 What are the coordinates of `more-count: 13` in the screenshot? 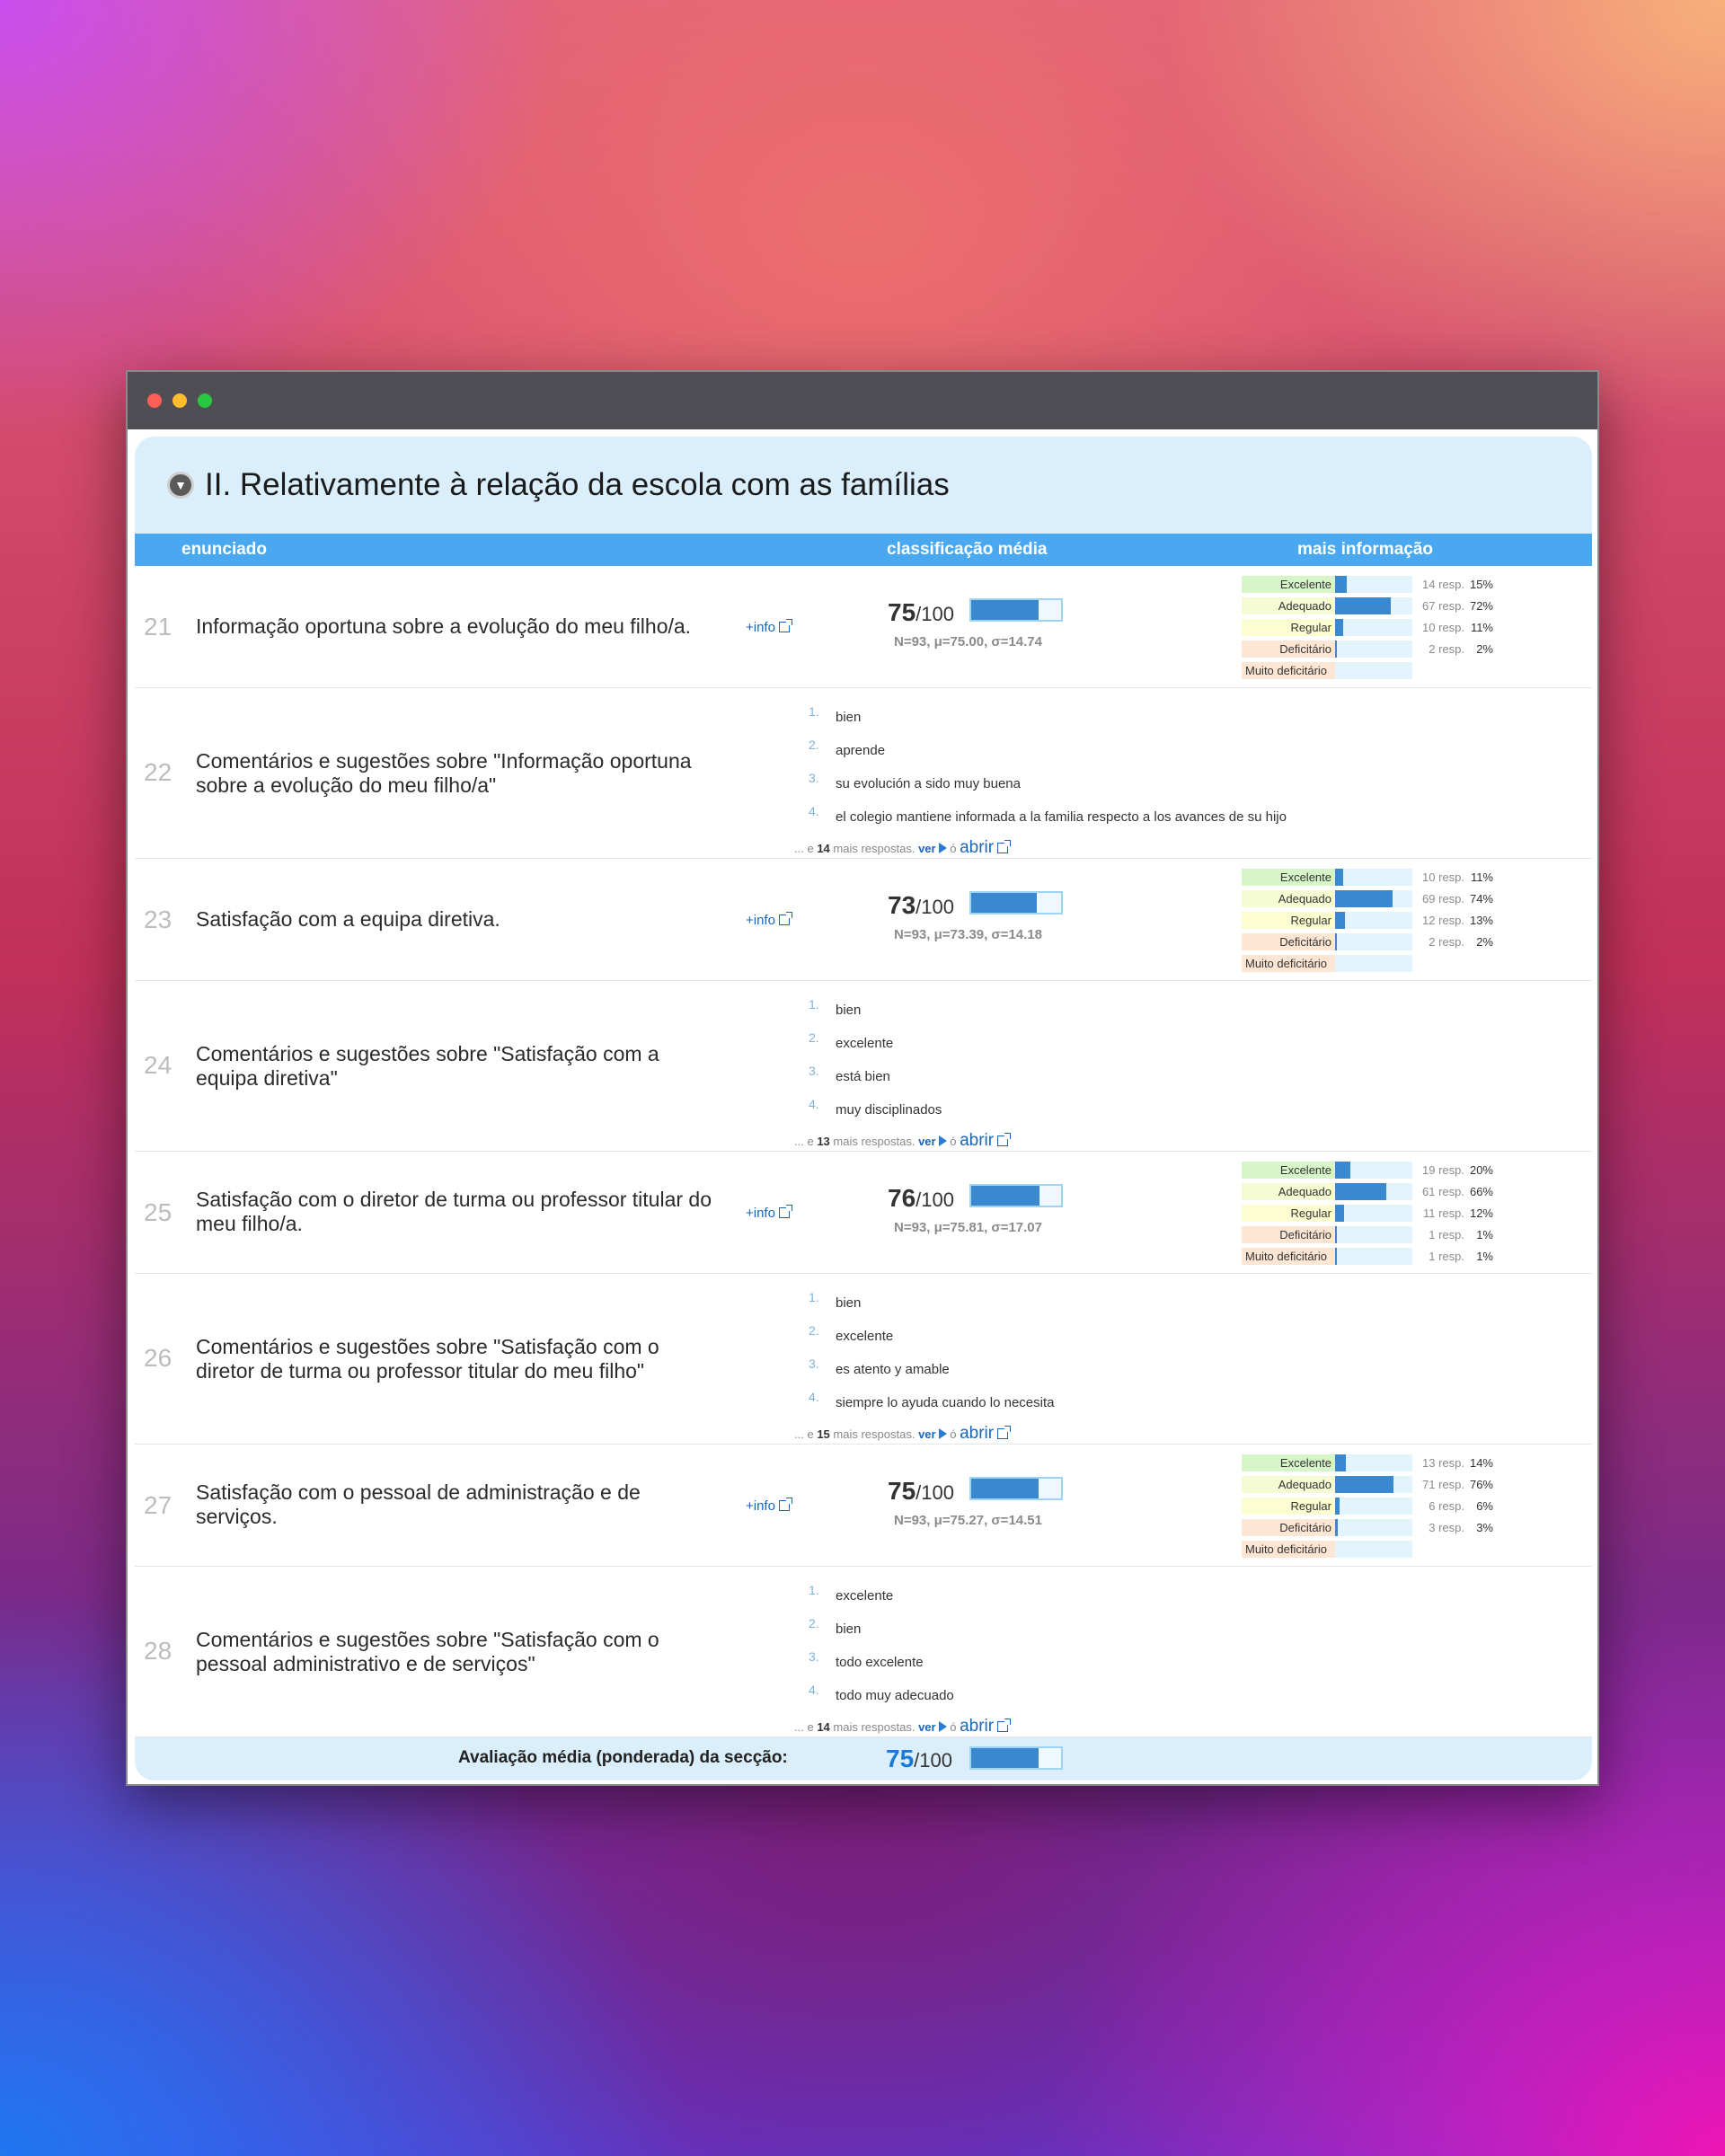 It's located at (823, 1141).